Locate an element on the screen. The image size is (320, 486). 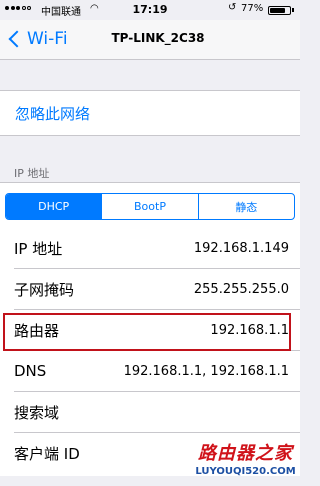
row-label: 路由器 is located at coordinates (37, 330).